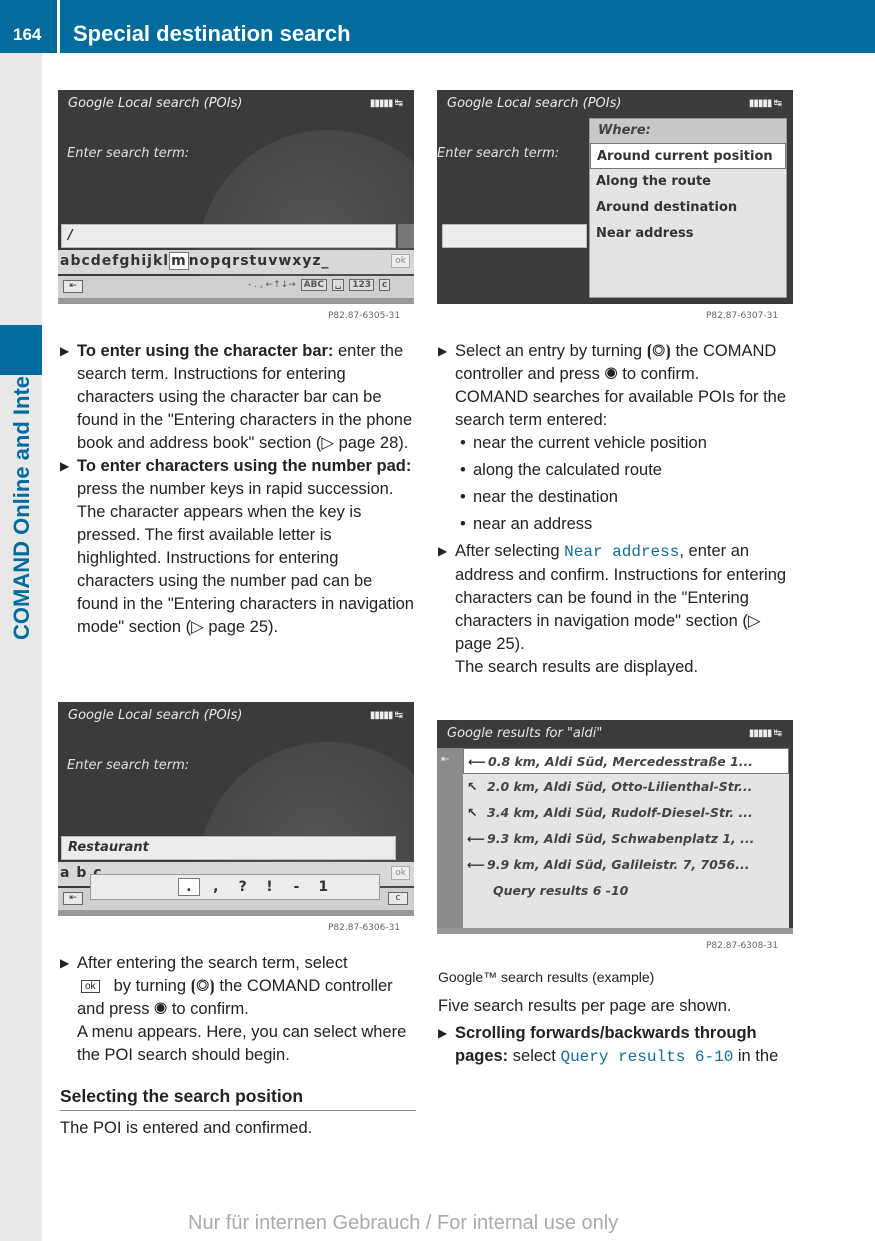 This screenshot has width=875, height=1241. Describe the element at coordinates (526, 524) in the screenshot. I see `bullet-item: • near an address` at that location.